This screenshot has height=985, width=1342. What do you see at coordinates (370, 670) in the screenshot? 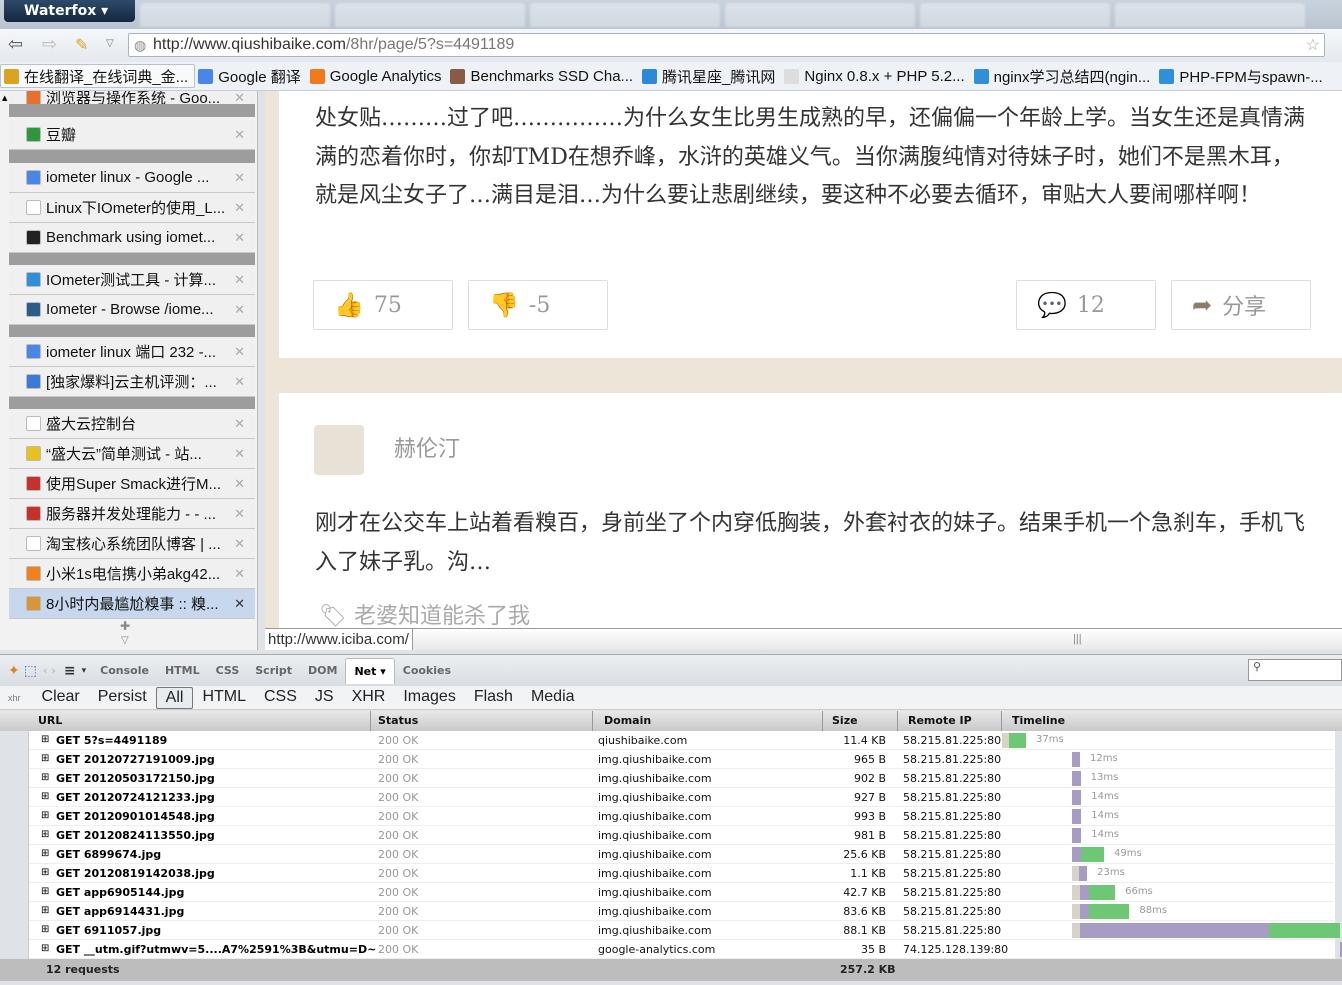
I see `firebug-tab: Net ▾` at bounding box center [370, 670].